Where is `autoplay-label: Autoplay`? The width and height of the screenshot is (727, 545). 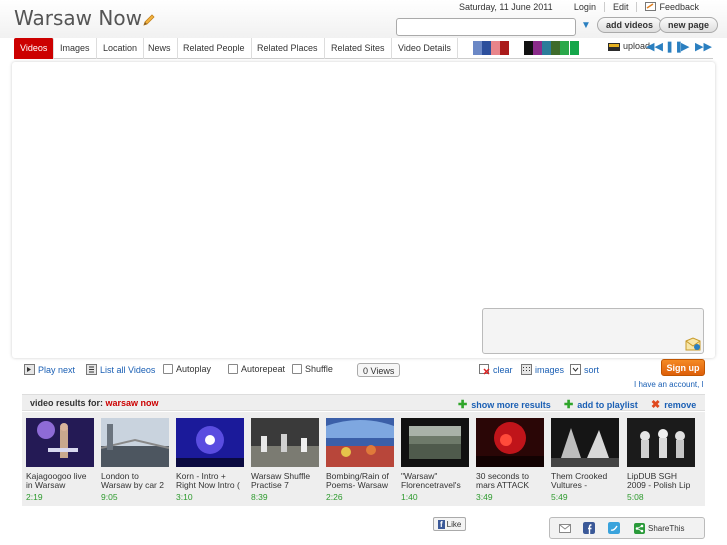
autoplay-label: Autoplay is located at coordinates (194, 369).